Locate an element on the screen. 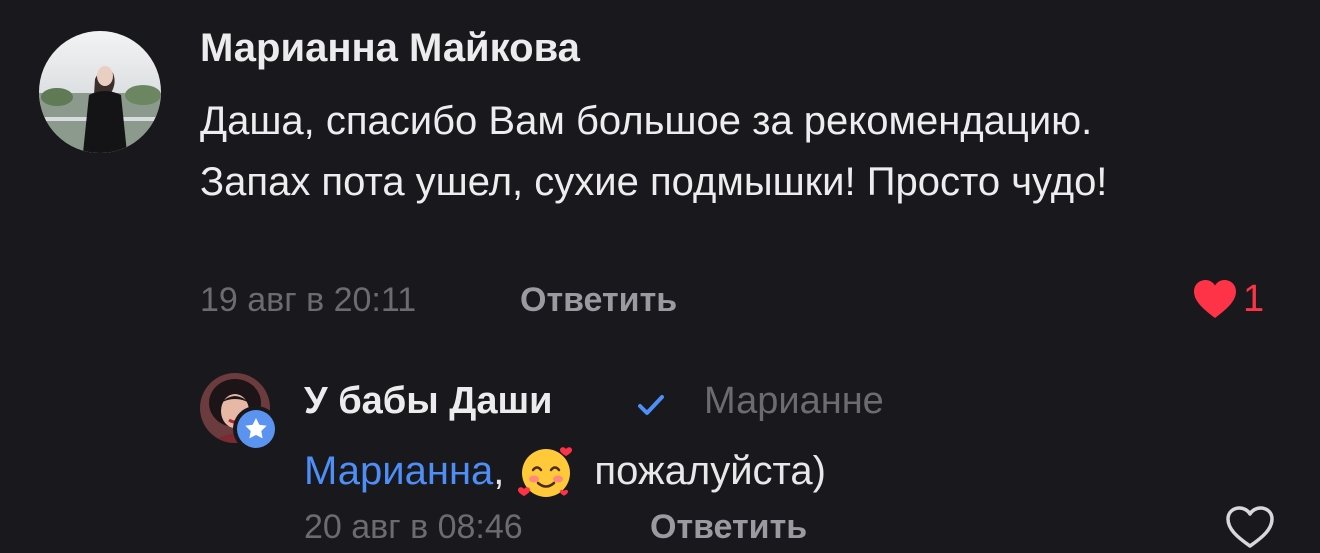  reply-button: Ответить is located at coordinates (598, 300).